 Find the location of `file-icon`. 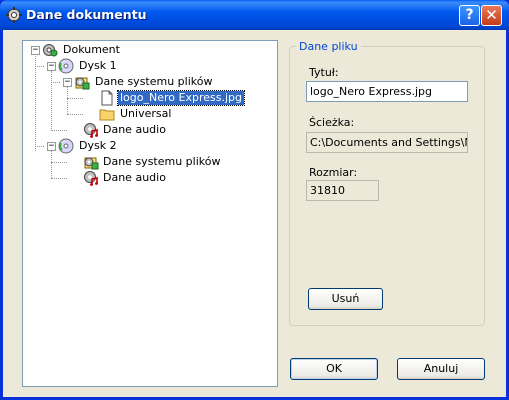

file-icon is located at coordinates (107, 98).